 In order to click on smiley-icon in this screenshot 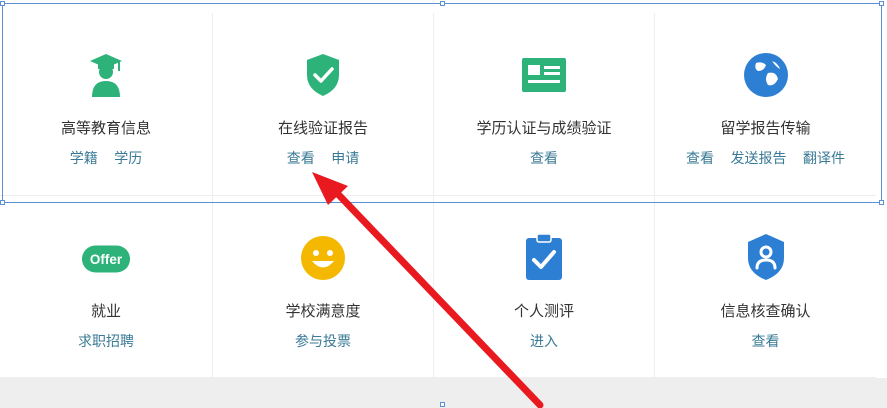, I will do `click(323, 258)`.